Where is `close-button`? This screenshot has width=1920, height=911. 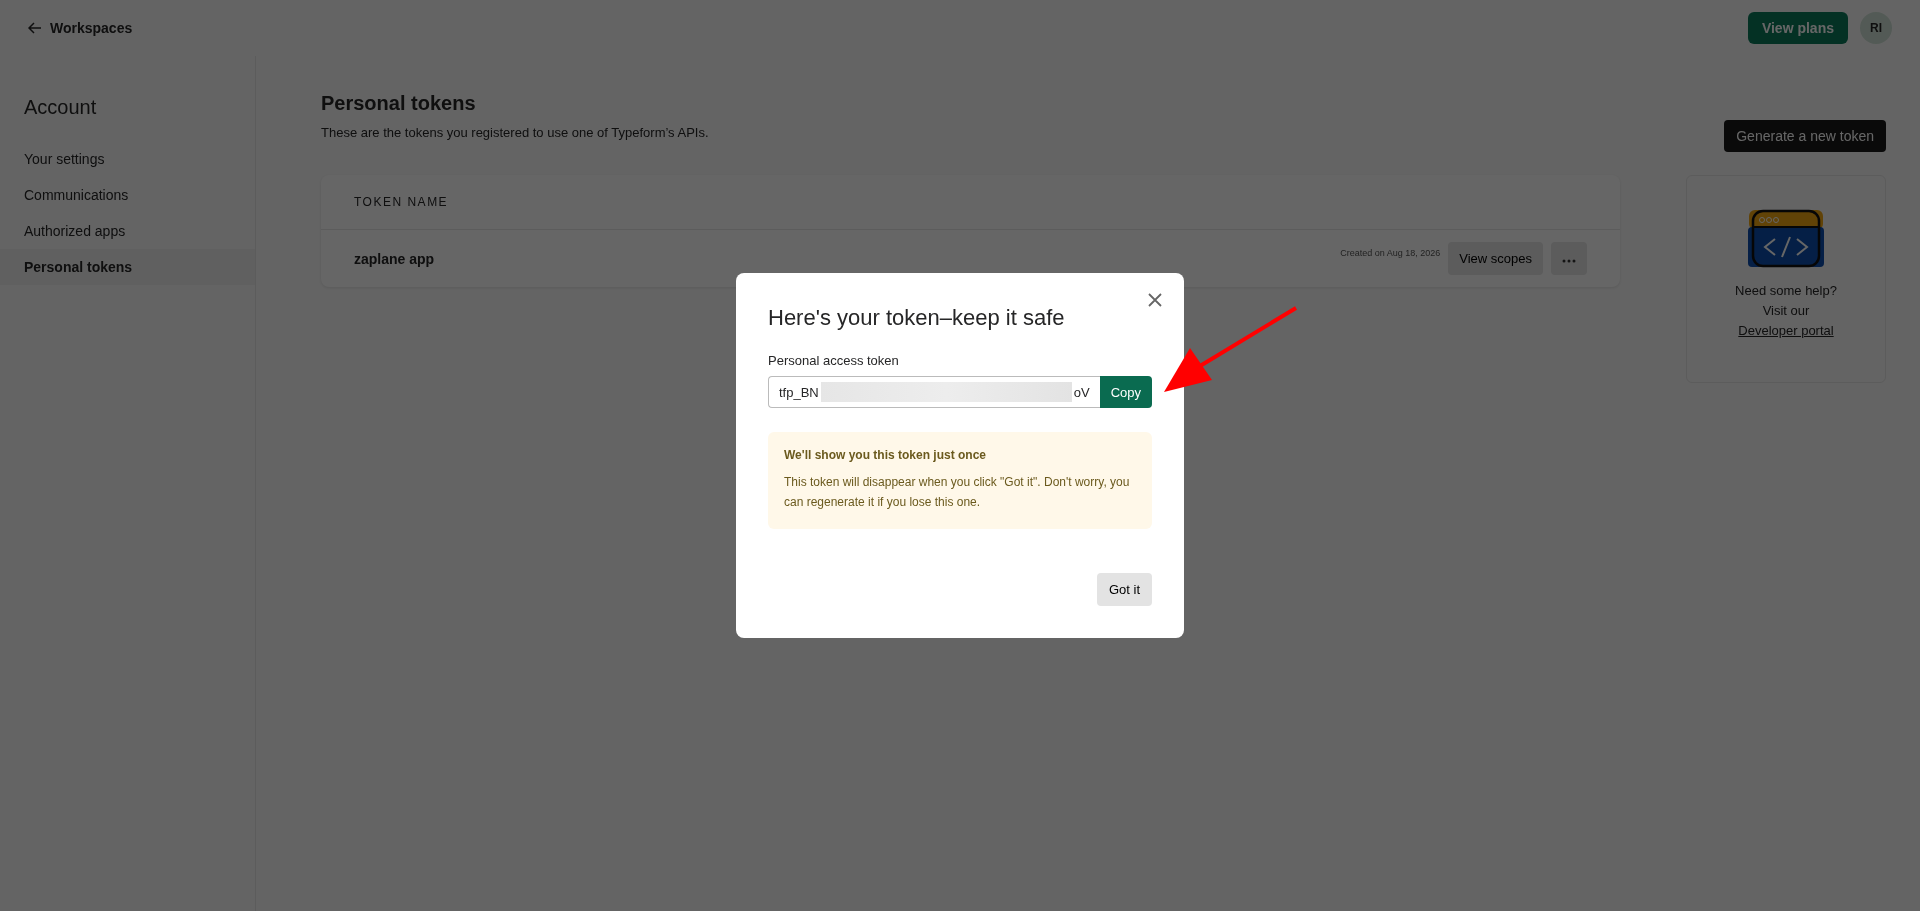 close-button is located at coordinates (1155, 300).